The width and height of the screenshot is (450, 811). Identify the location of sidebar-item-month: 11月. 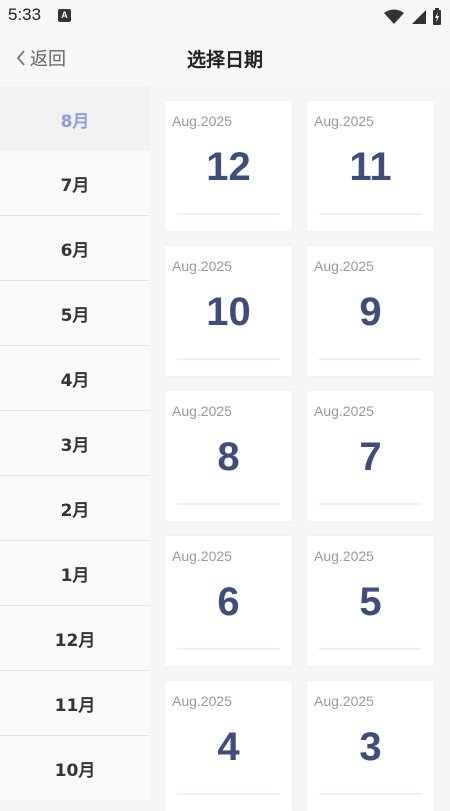
(75, 703).